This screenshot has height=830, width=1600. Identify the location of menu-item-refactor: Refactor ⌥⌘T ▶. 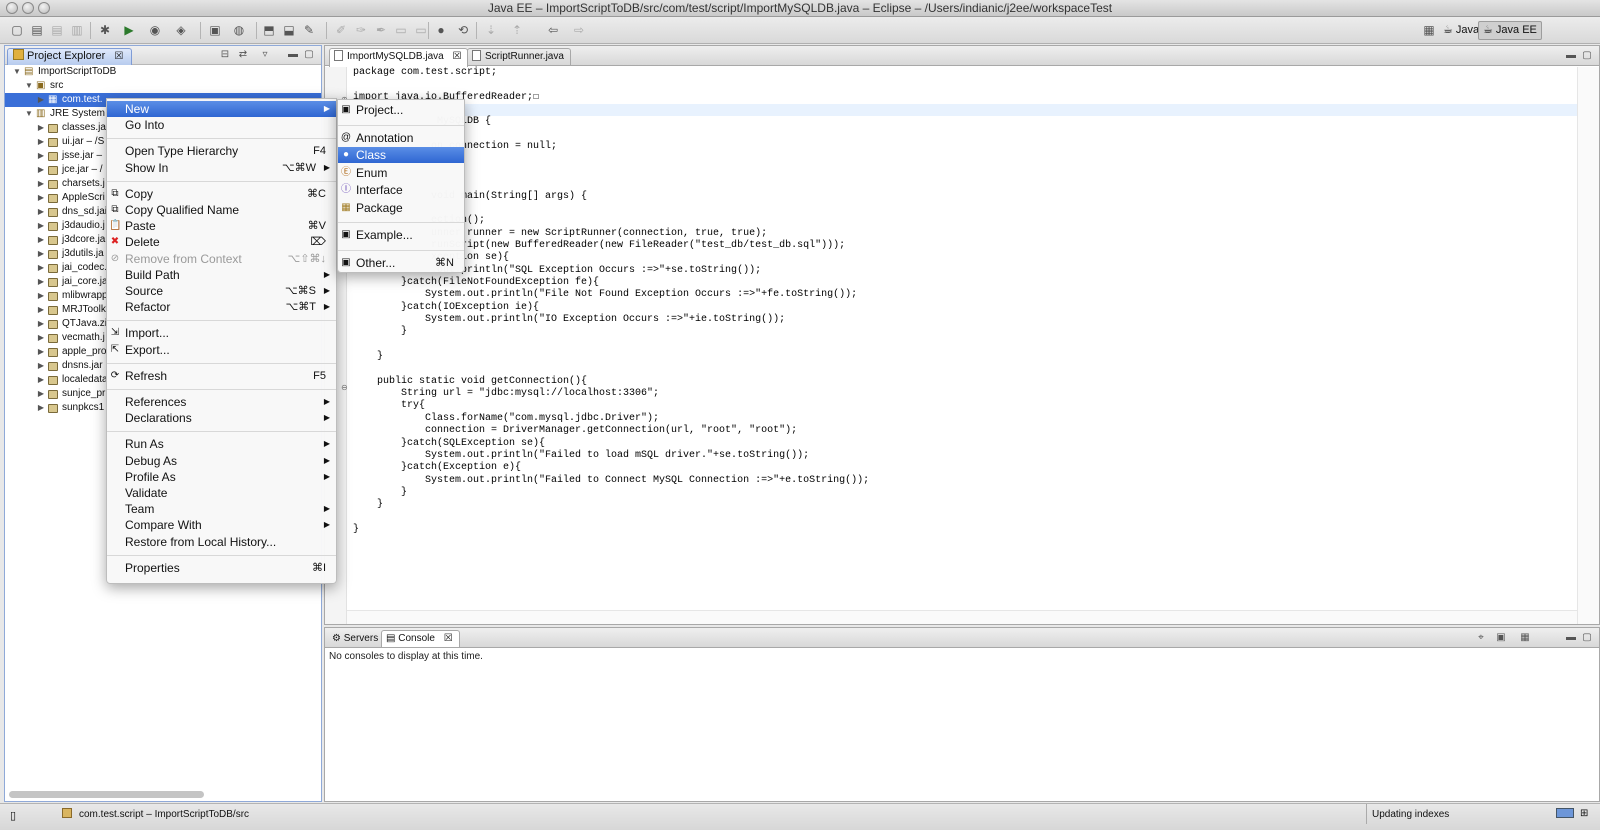
(221, 307).